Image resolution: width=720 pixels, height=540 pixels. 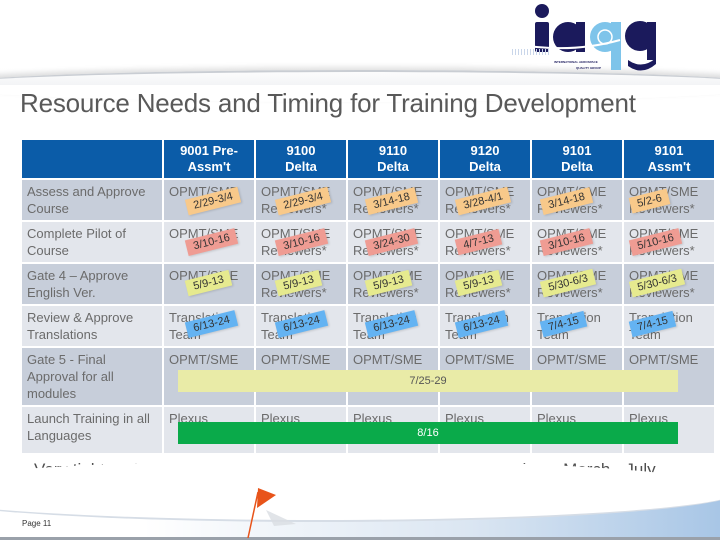 I want to click on footer-swoosh-decoration, so click(x=360, y=500).